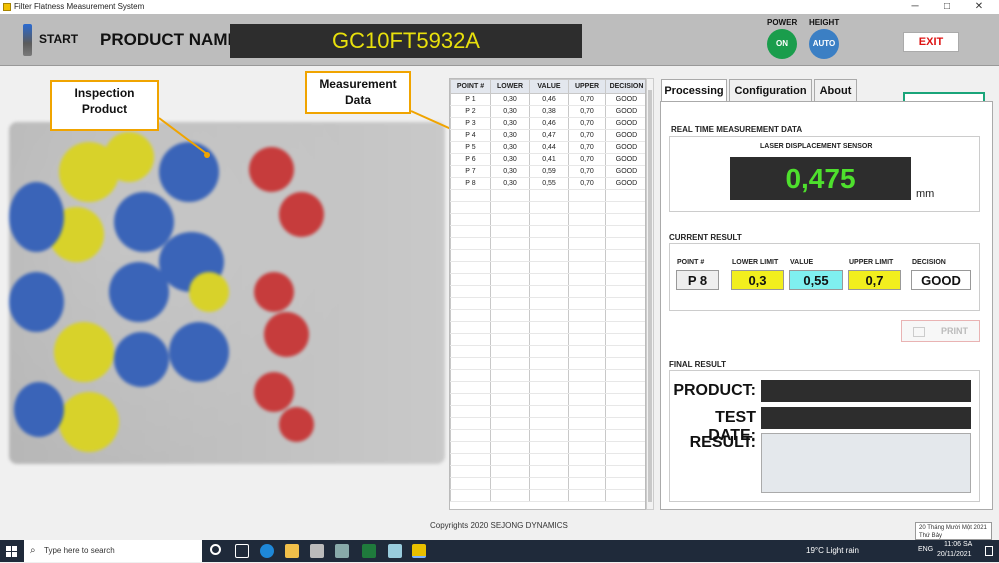 The height and width of the screenshot is (563, 999). I want to click on table-row: P 8 0,30 0,55 0,70 GOOD, so click(547, 183).